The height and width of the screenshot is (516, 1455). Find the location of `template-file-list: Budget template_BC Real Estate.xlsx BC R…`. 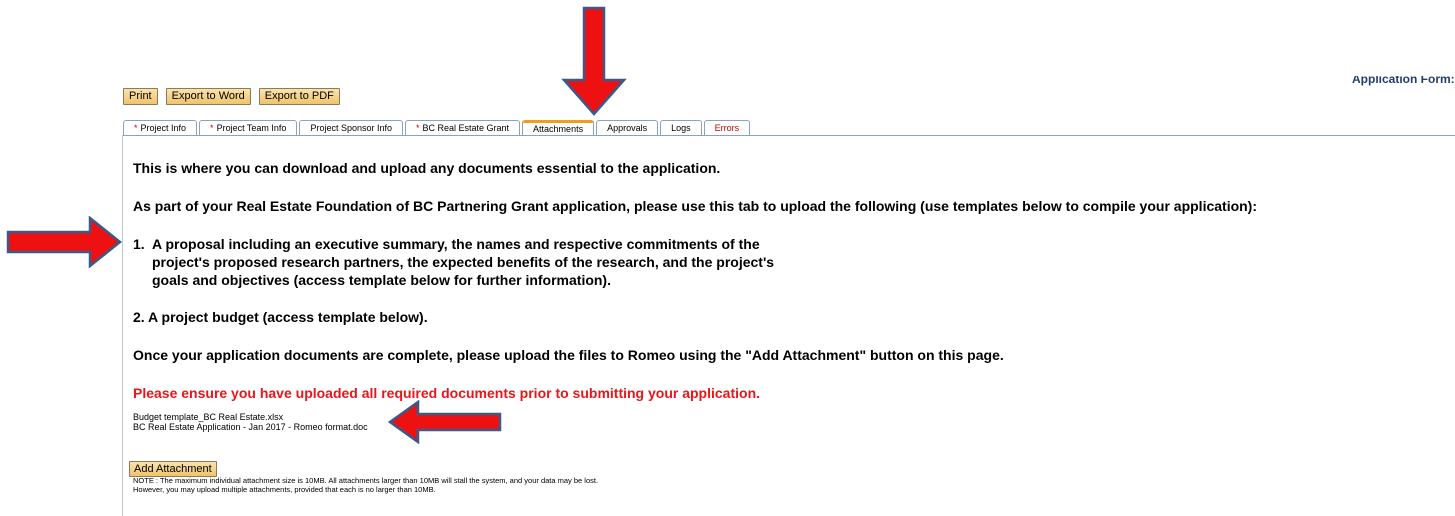

template-file-list: Budget template_BC Real Estate.xlsx BC R… is located at coordinates (250, 422).